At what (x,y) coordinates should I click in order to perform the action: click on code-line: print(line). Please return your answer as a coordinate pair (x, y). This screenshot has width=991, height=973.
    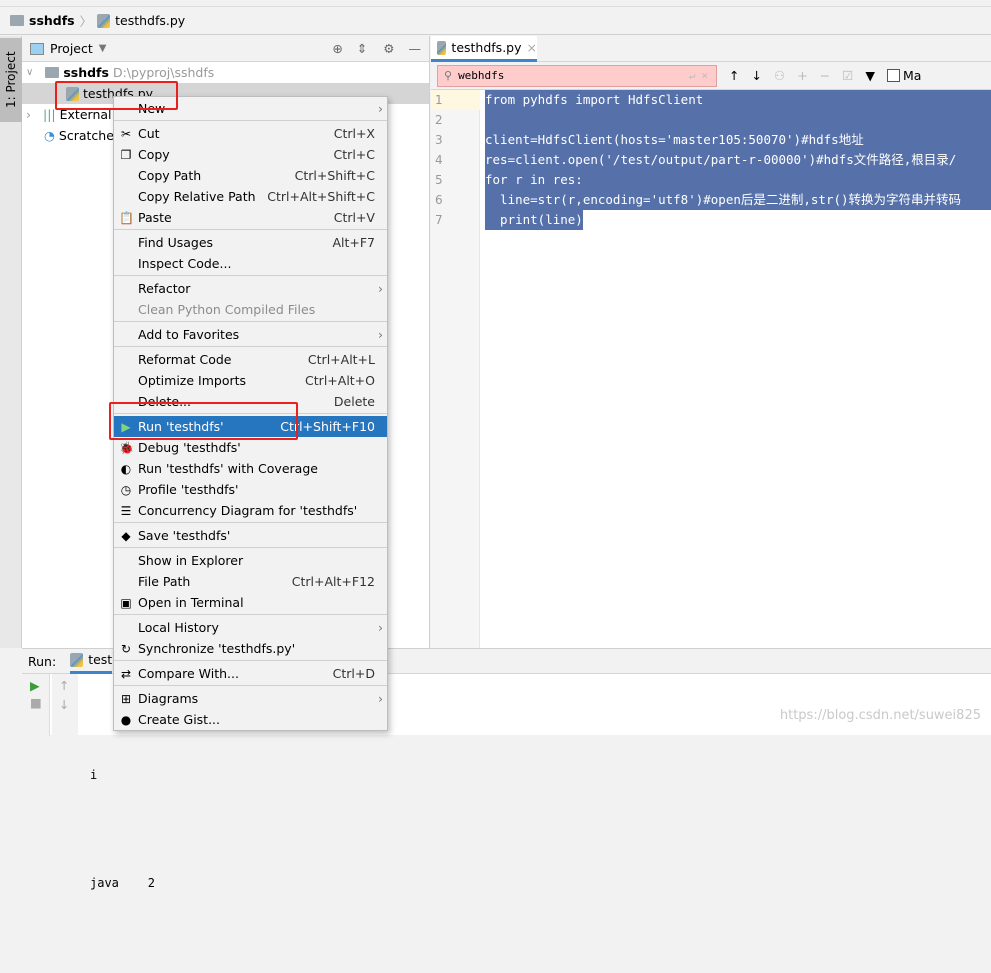
    Looking at the image, I should click on (534, 220).